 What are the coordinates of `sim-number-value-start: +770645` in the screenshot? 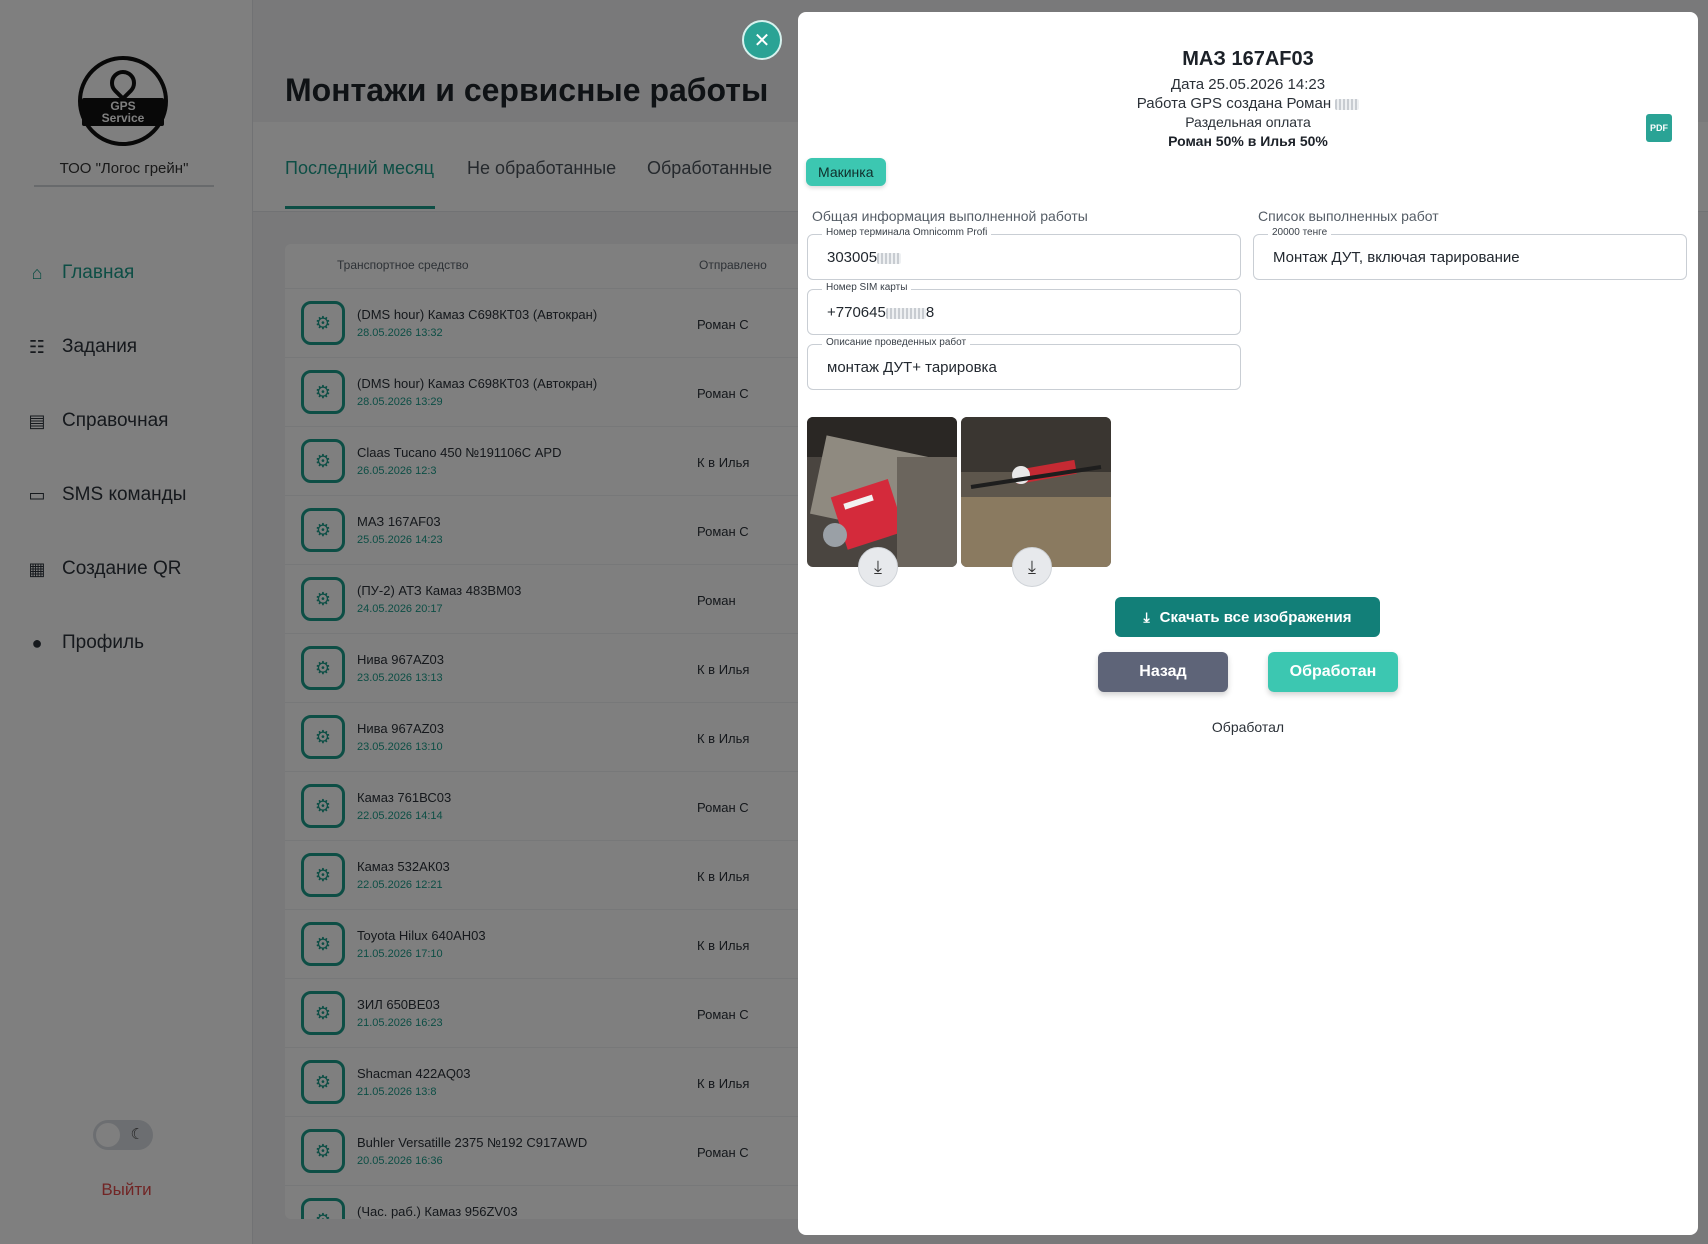 It's located at (856, 312).